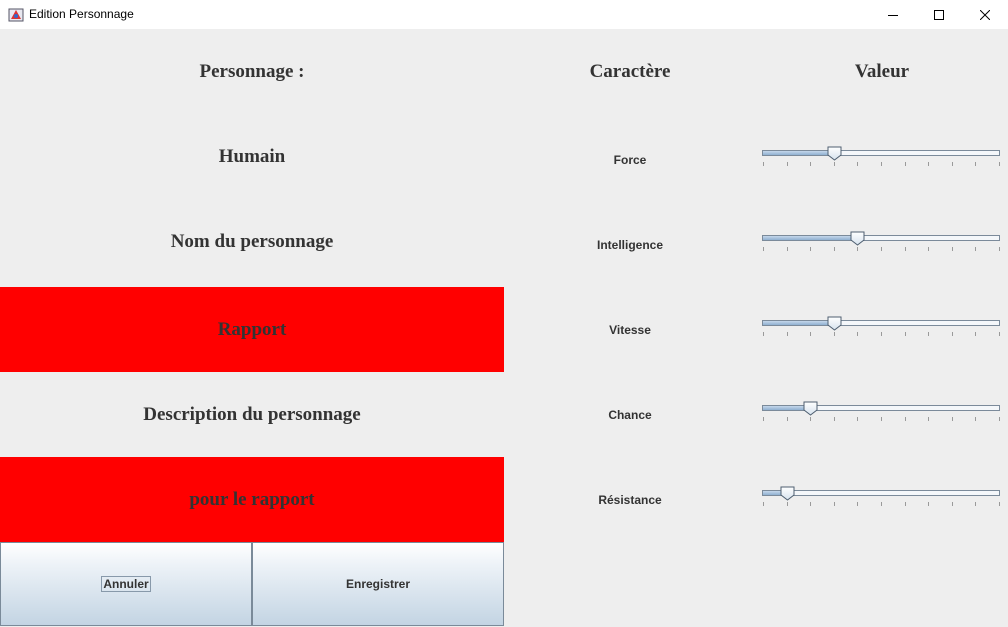 The height and width of the screenshot is (627, 1008). What do you see at coordinates (252, 71) in the screenshot?
I see `personnage-header: Personnage :` at bounding box center [252, 71].